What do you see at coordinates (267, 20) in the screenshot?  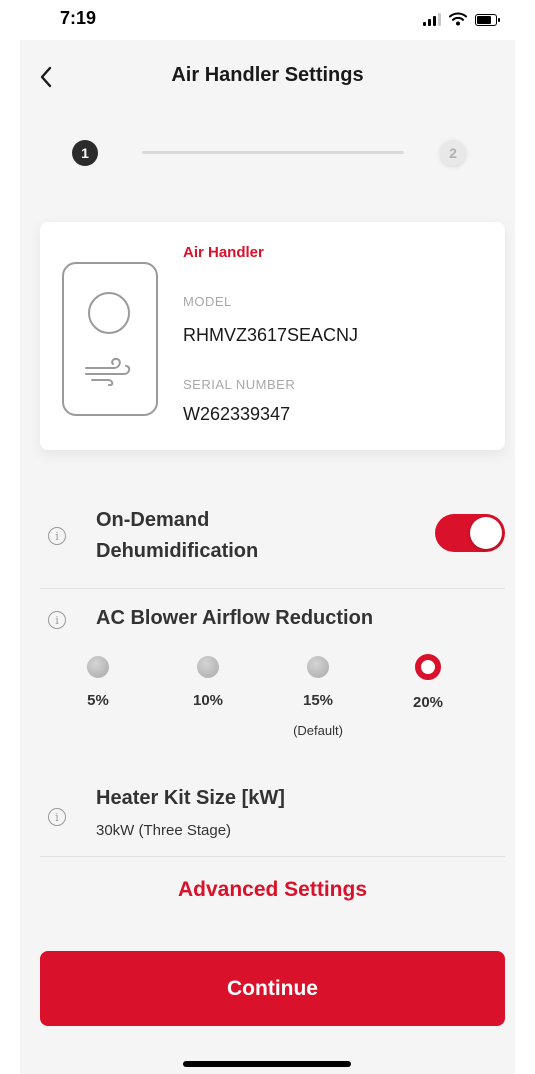 I see `status-bar: 7:19` at bounding box center [267, 20].